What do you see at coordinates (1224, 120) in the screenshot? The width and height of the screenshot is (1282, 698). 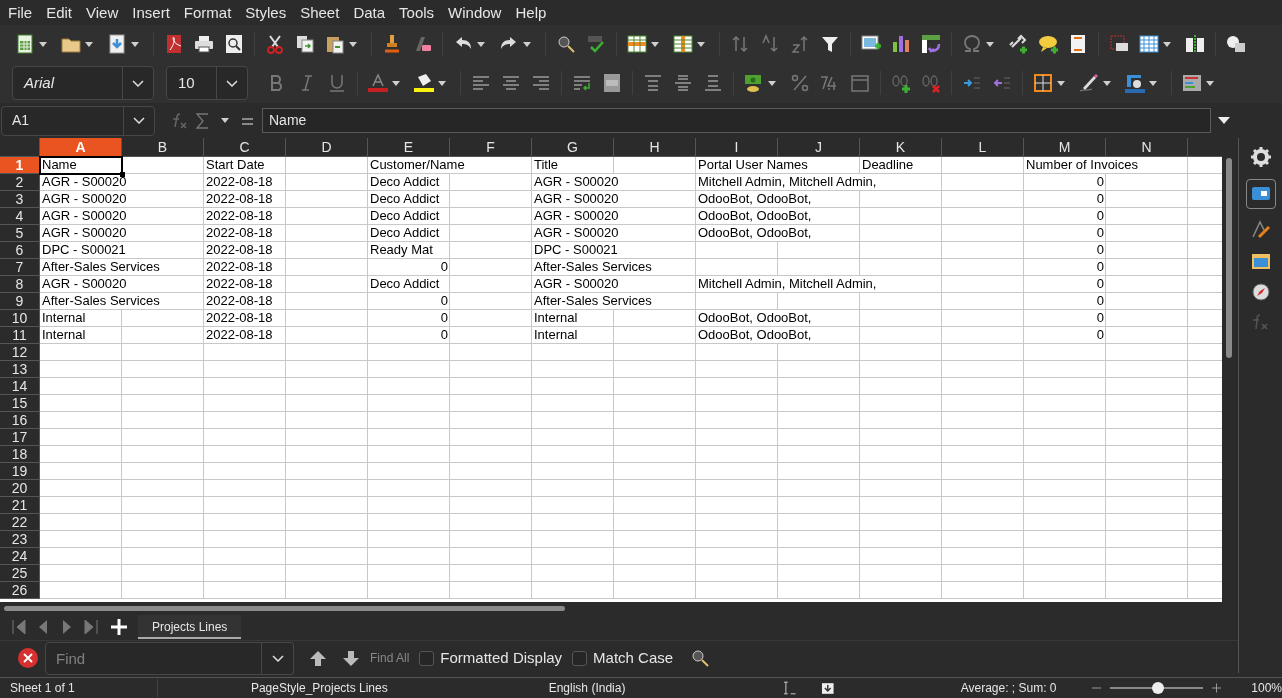 I see `expand-formula-icon` at bounding box center [1224, 120].